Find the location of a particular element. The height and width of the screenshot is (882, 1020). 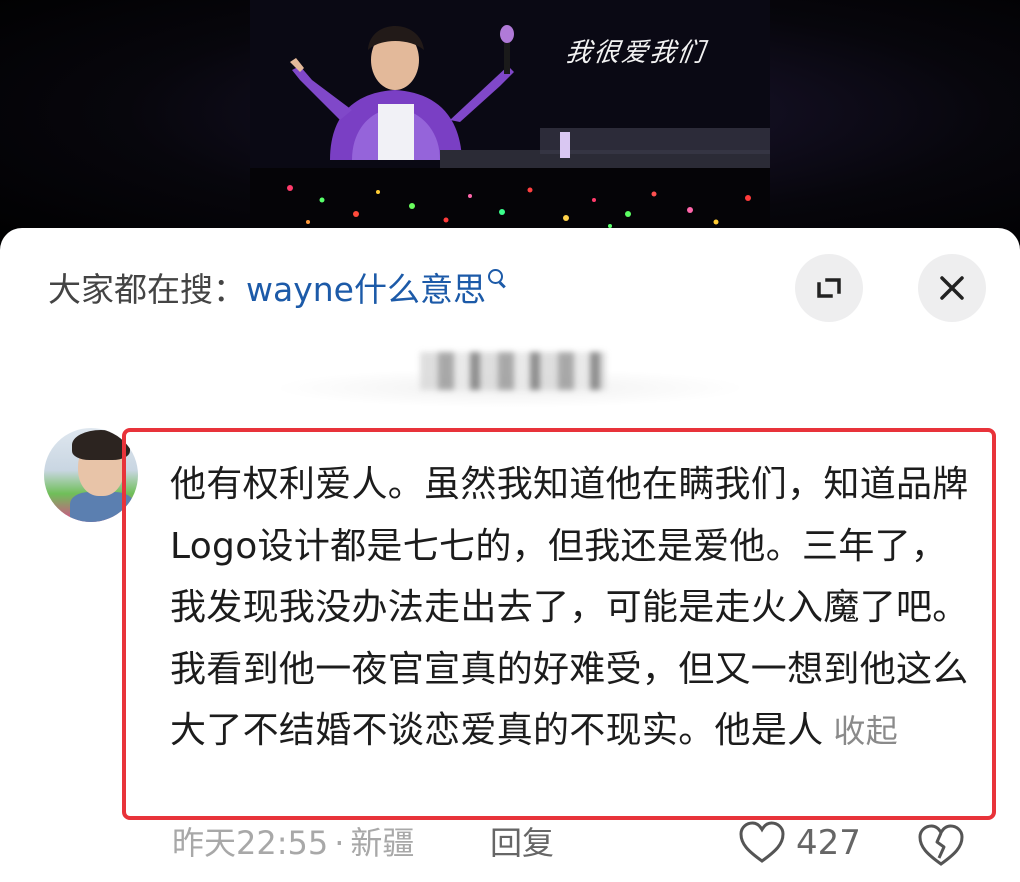

dislike-button is located at coordinates (941, 845).